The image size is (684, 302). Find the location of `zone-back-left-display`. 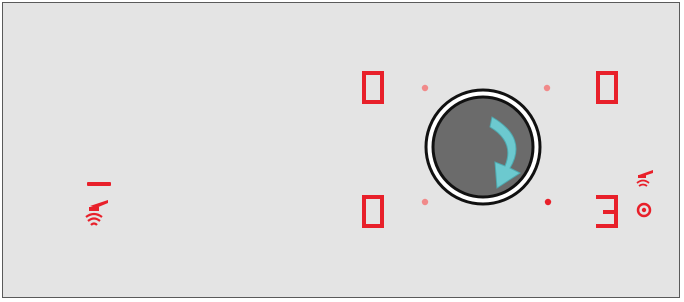

zone-back-left-display is located at coordinates (373, 87).